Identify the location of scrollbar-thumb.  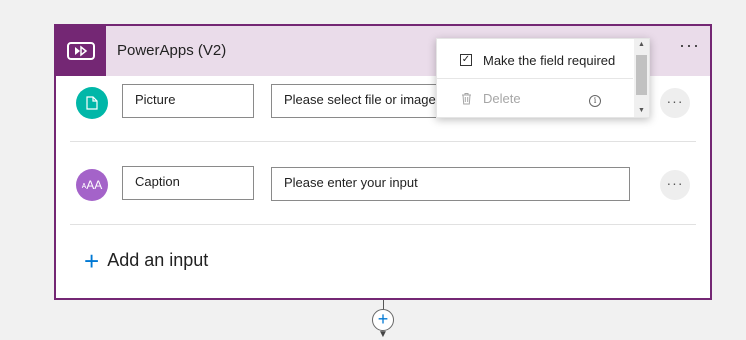
(641, 75).